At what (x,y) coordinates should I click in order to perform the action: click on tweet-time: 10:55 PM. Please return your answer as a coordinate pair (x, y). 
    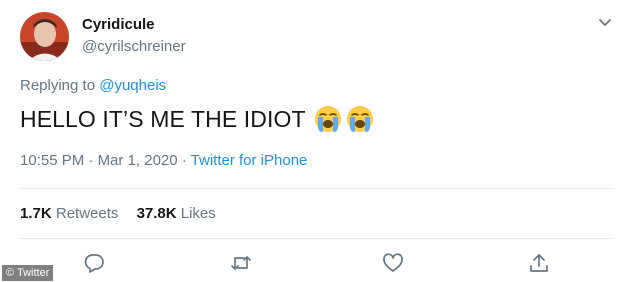
    Looking at the image, I should click on (52, 160).